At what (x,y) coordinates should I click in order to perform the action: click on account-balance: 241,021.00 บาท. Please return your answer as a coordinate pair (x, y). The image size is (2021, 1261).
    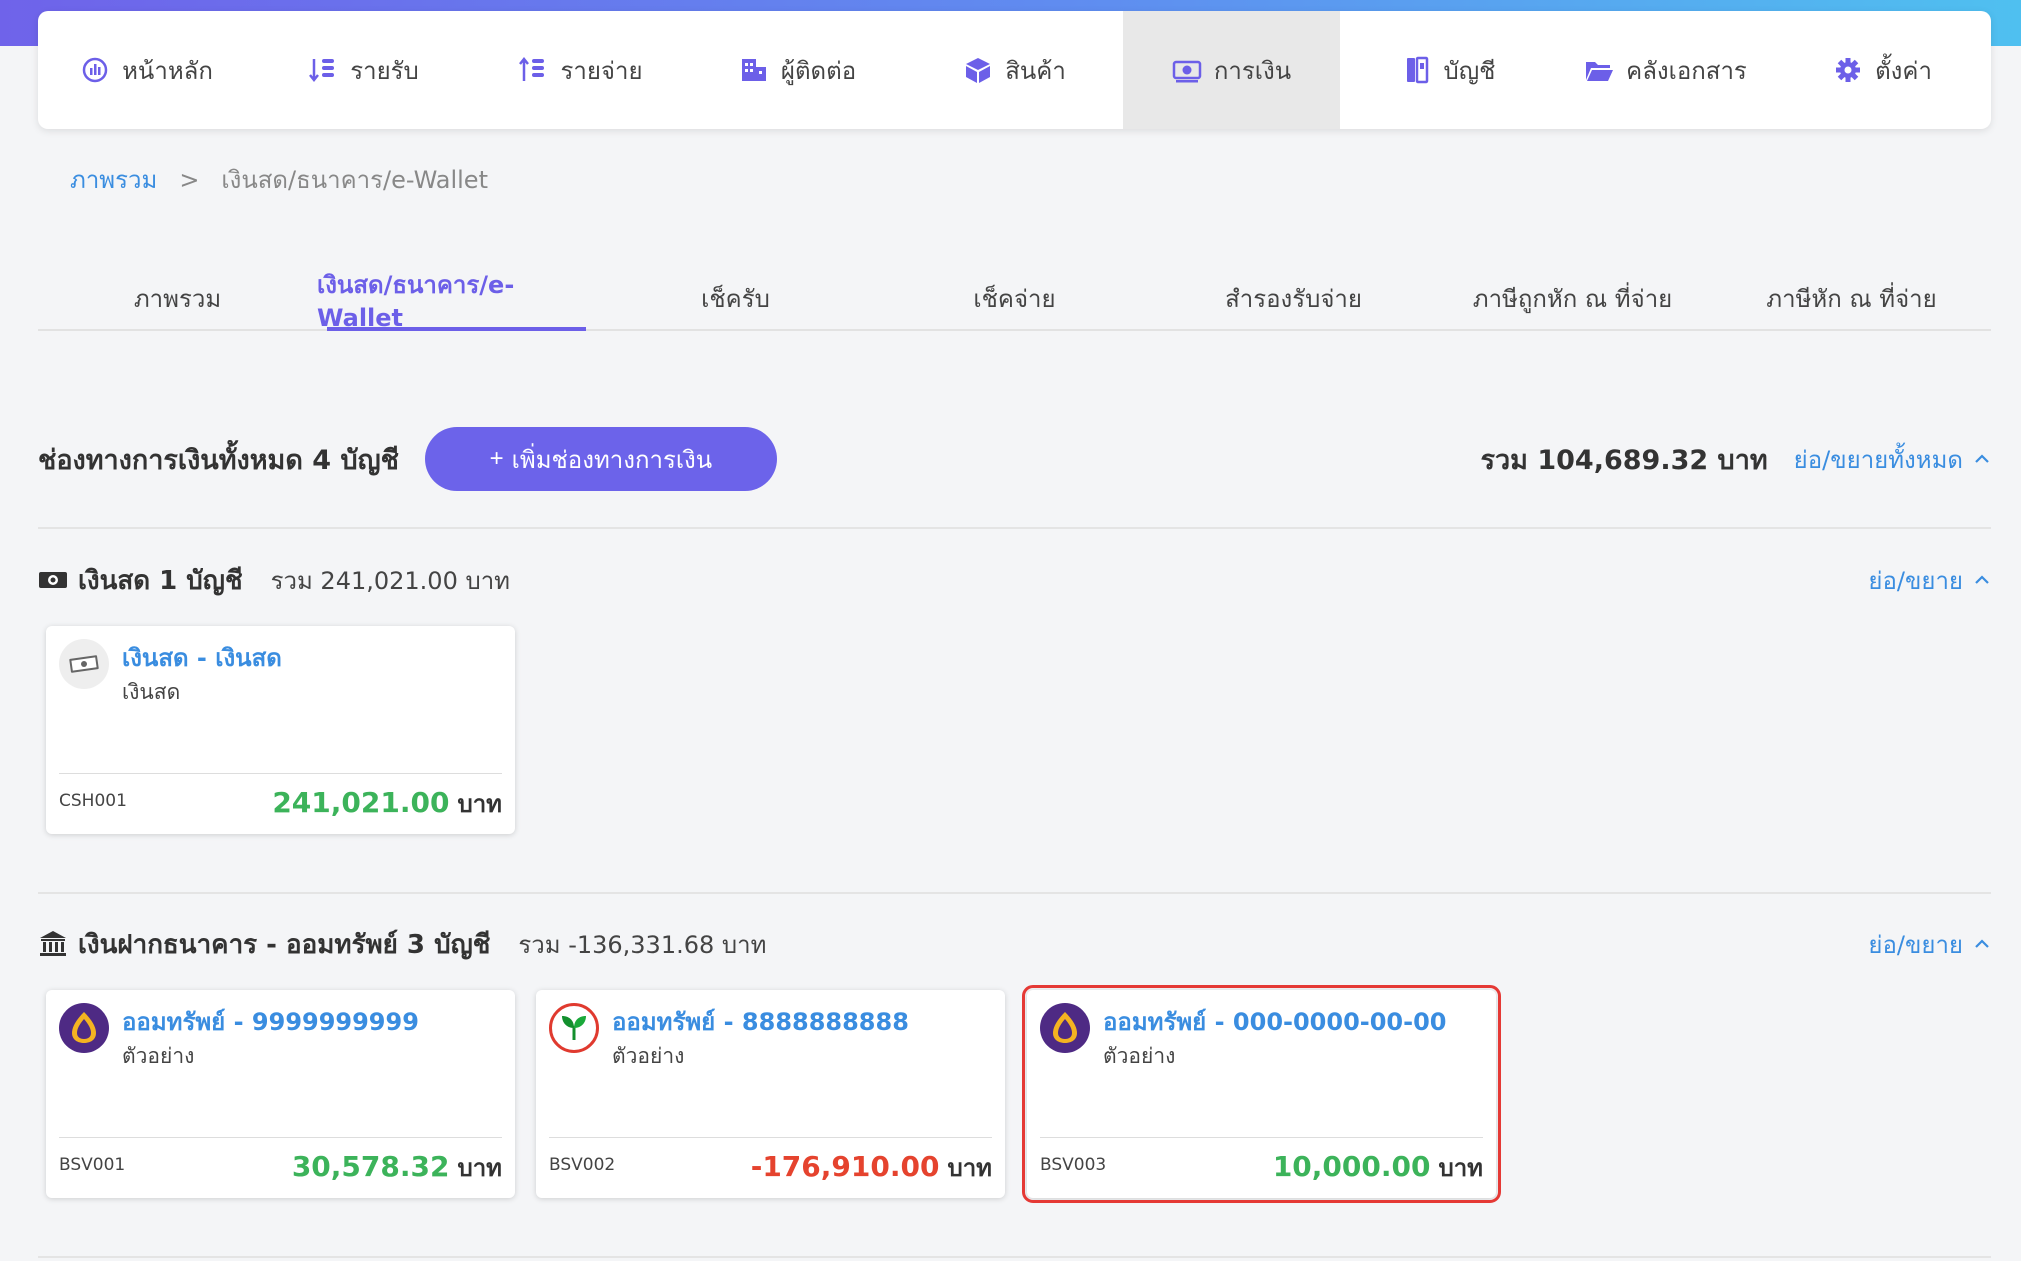
    Looking at the image, I should click on (387, 803).